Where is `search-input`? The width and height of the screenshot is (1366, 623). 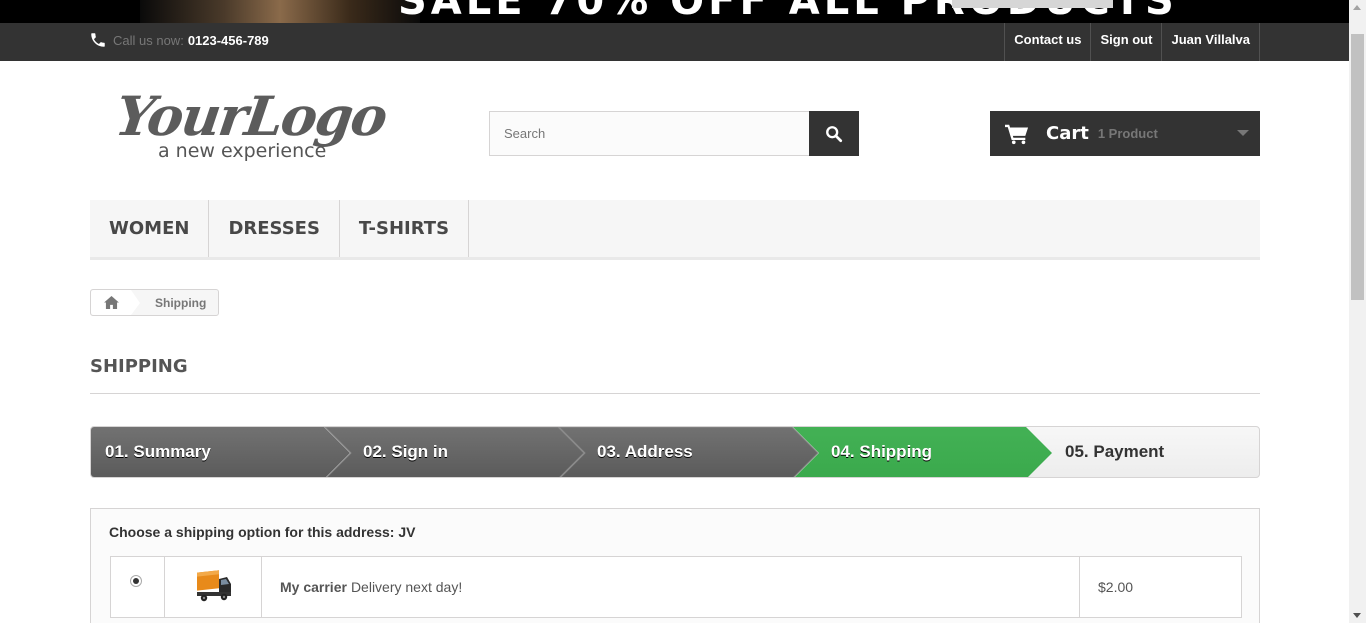 search-input is located at coordinates (649, 133).